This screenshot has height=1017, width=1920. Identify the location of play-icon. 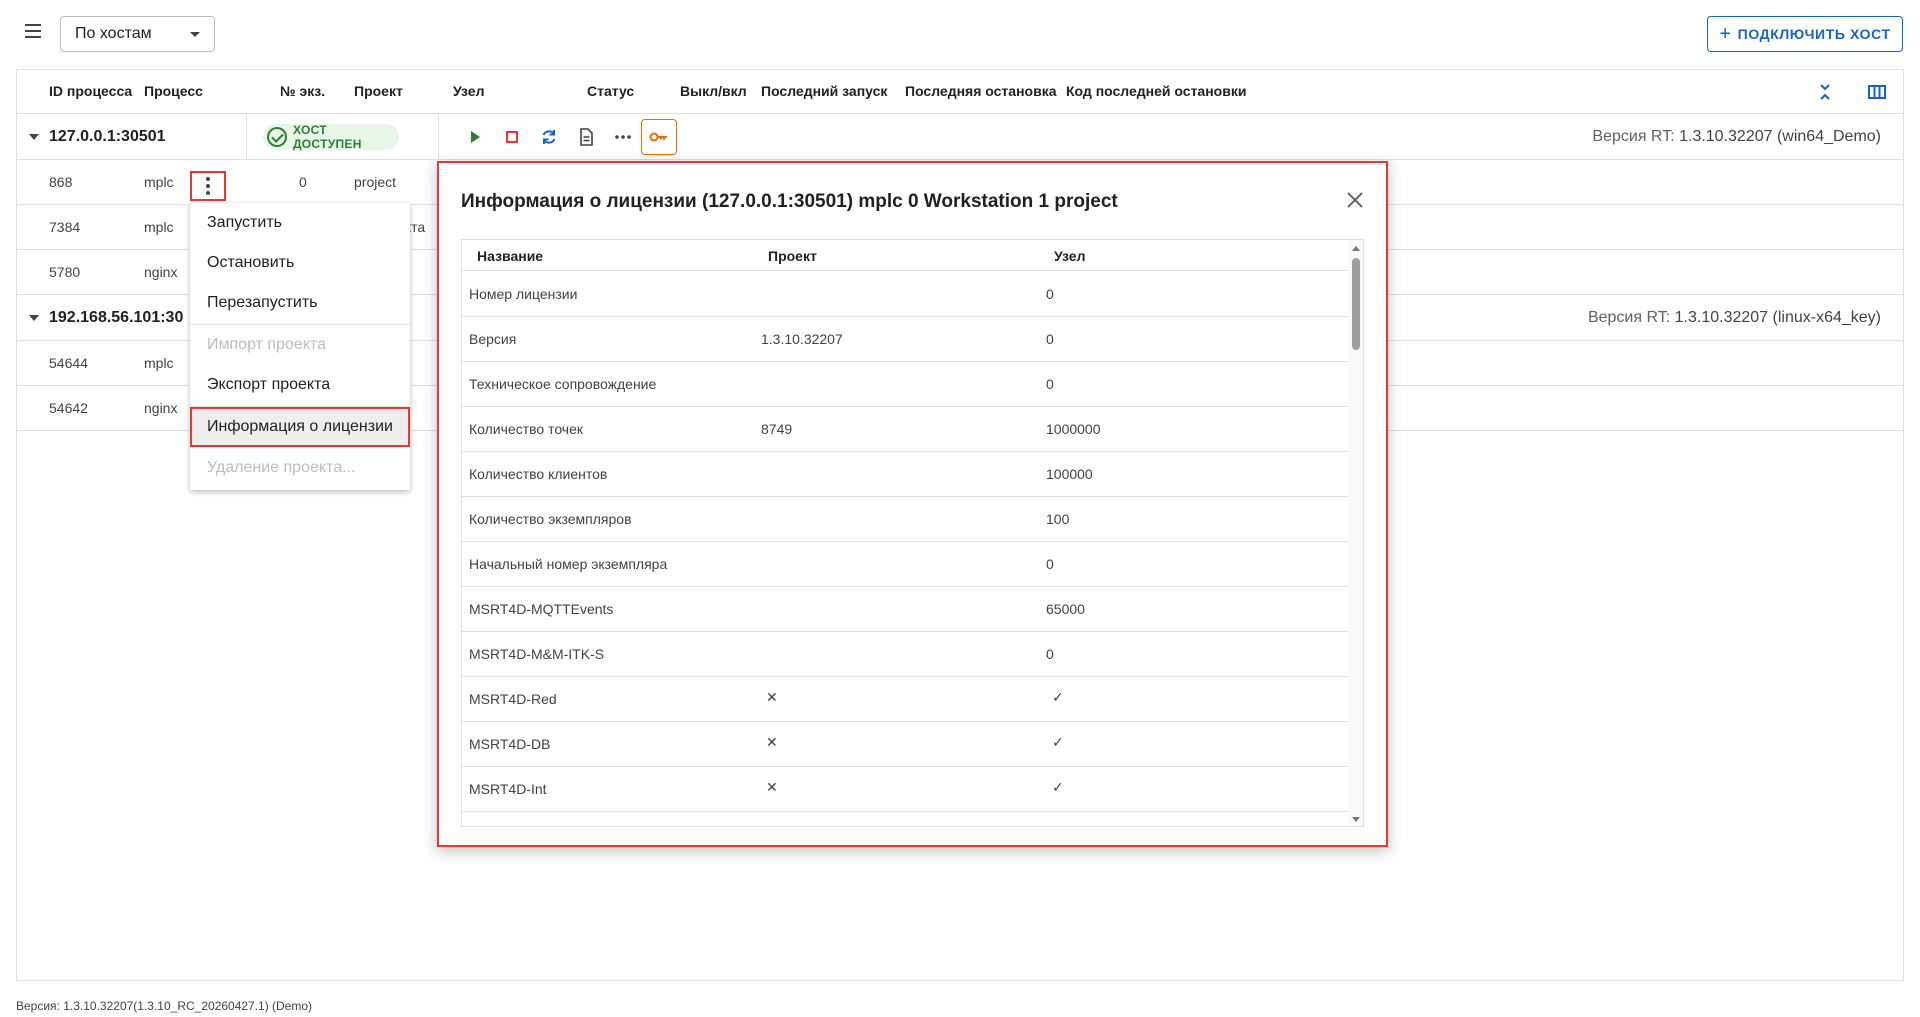
(475, 137).